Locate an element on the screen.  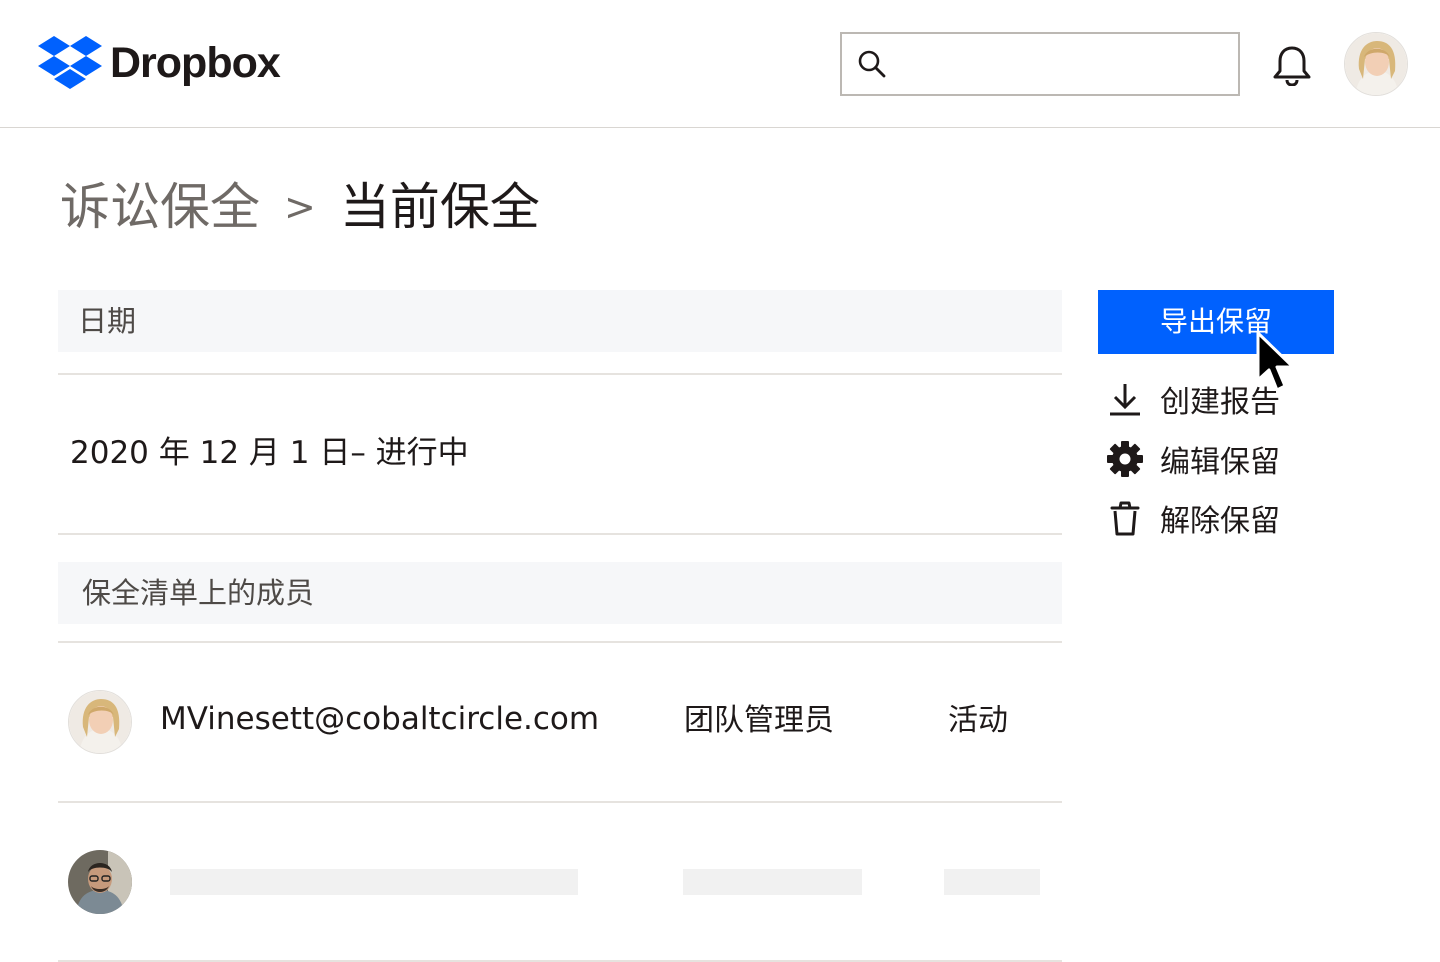
bell-icon is located at coordinates (1292, 65).